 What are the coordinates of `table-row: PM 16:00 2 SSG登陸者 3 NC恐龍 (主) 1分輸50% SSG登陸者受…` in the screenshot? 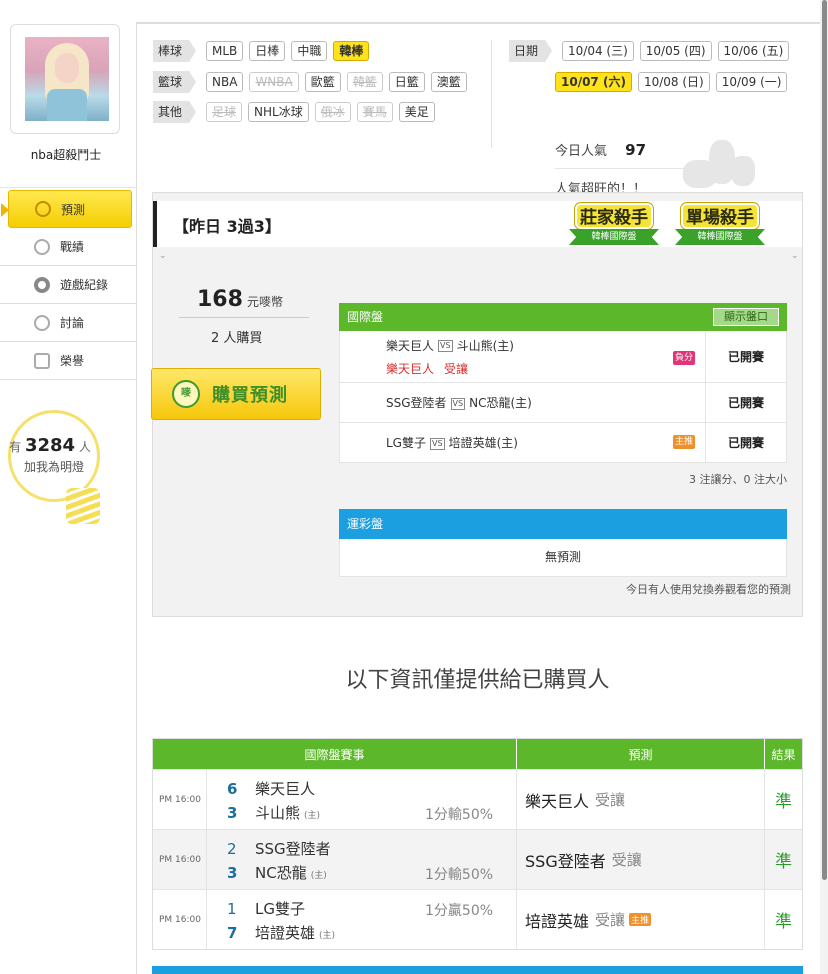 It's located at (477, 859).